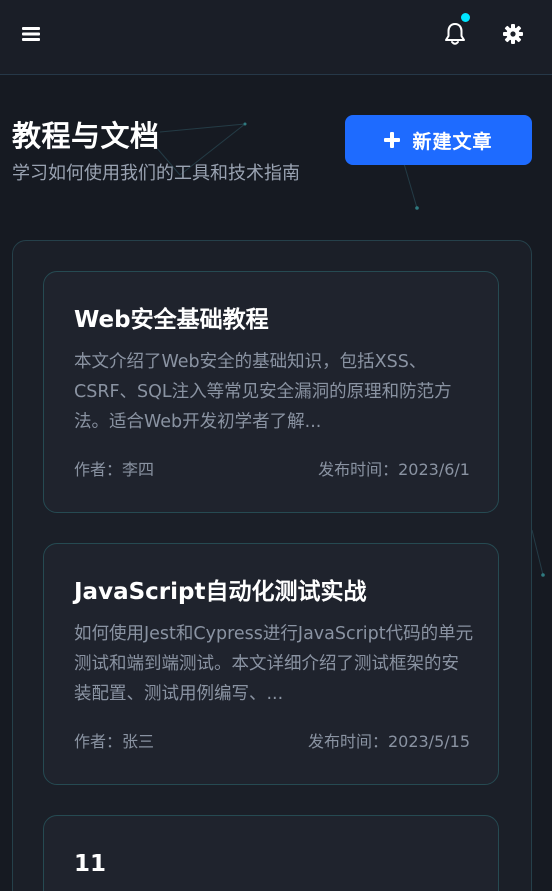 The width and height of the screenshot is (552, 891). I want to click on bell-icon, so click(455, 34).